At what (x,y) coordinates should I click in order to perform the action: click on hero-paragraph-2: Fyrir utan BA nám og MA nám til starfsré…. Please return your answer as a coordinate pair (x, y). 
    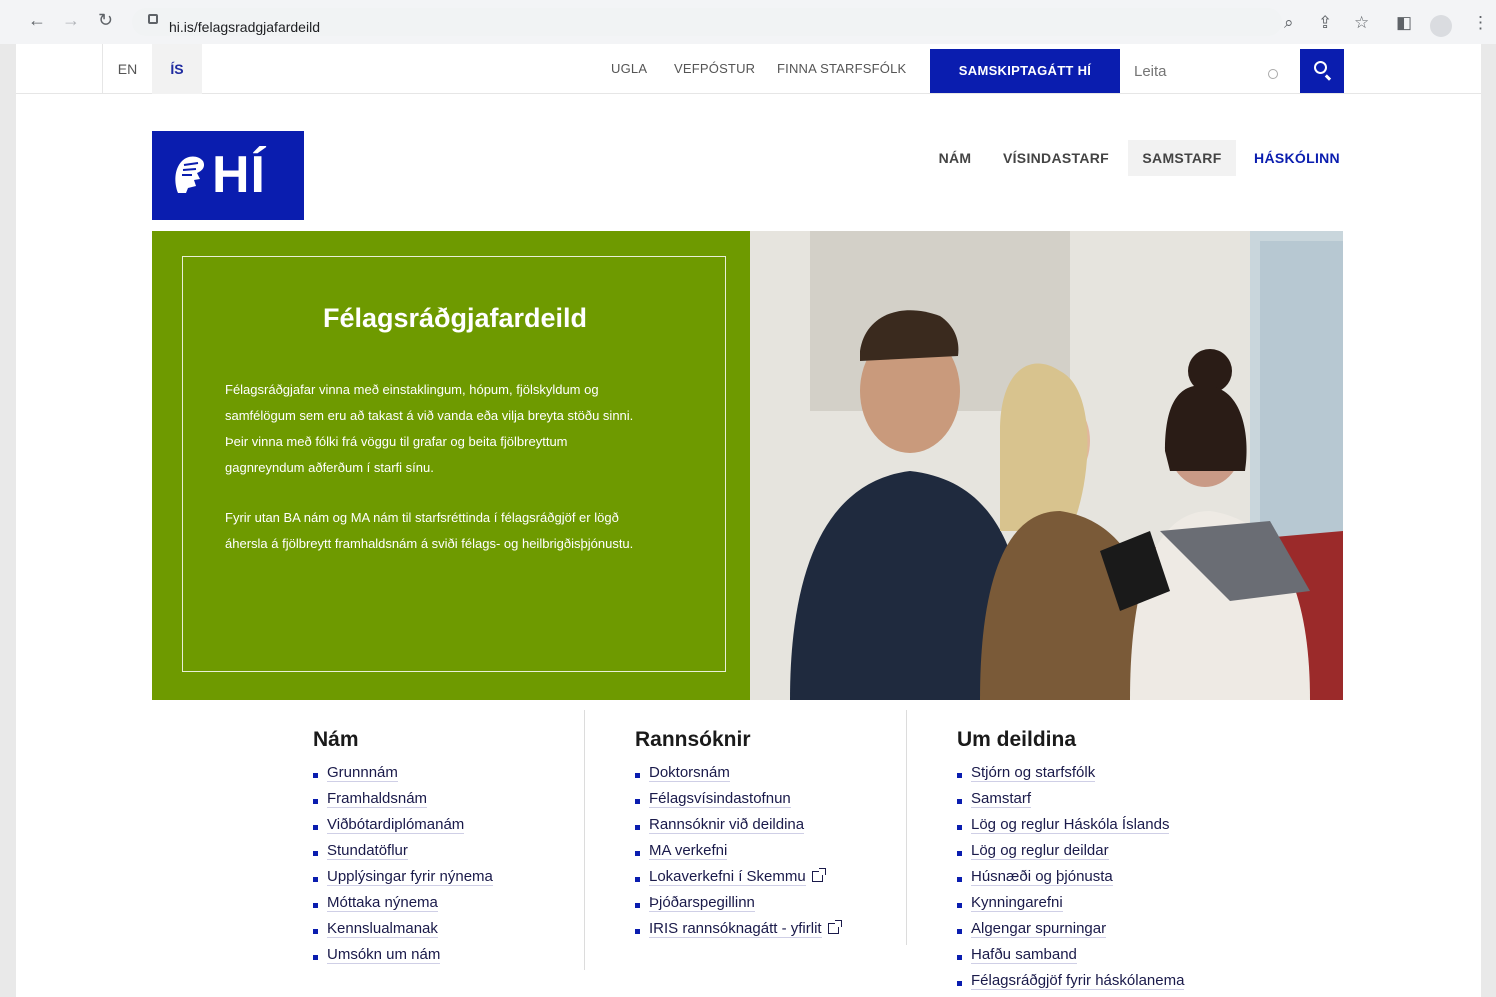
    Looking at the image, I should click on (429, 530).